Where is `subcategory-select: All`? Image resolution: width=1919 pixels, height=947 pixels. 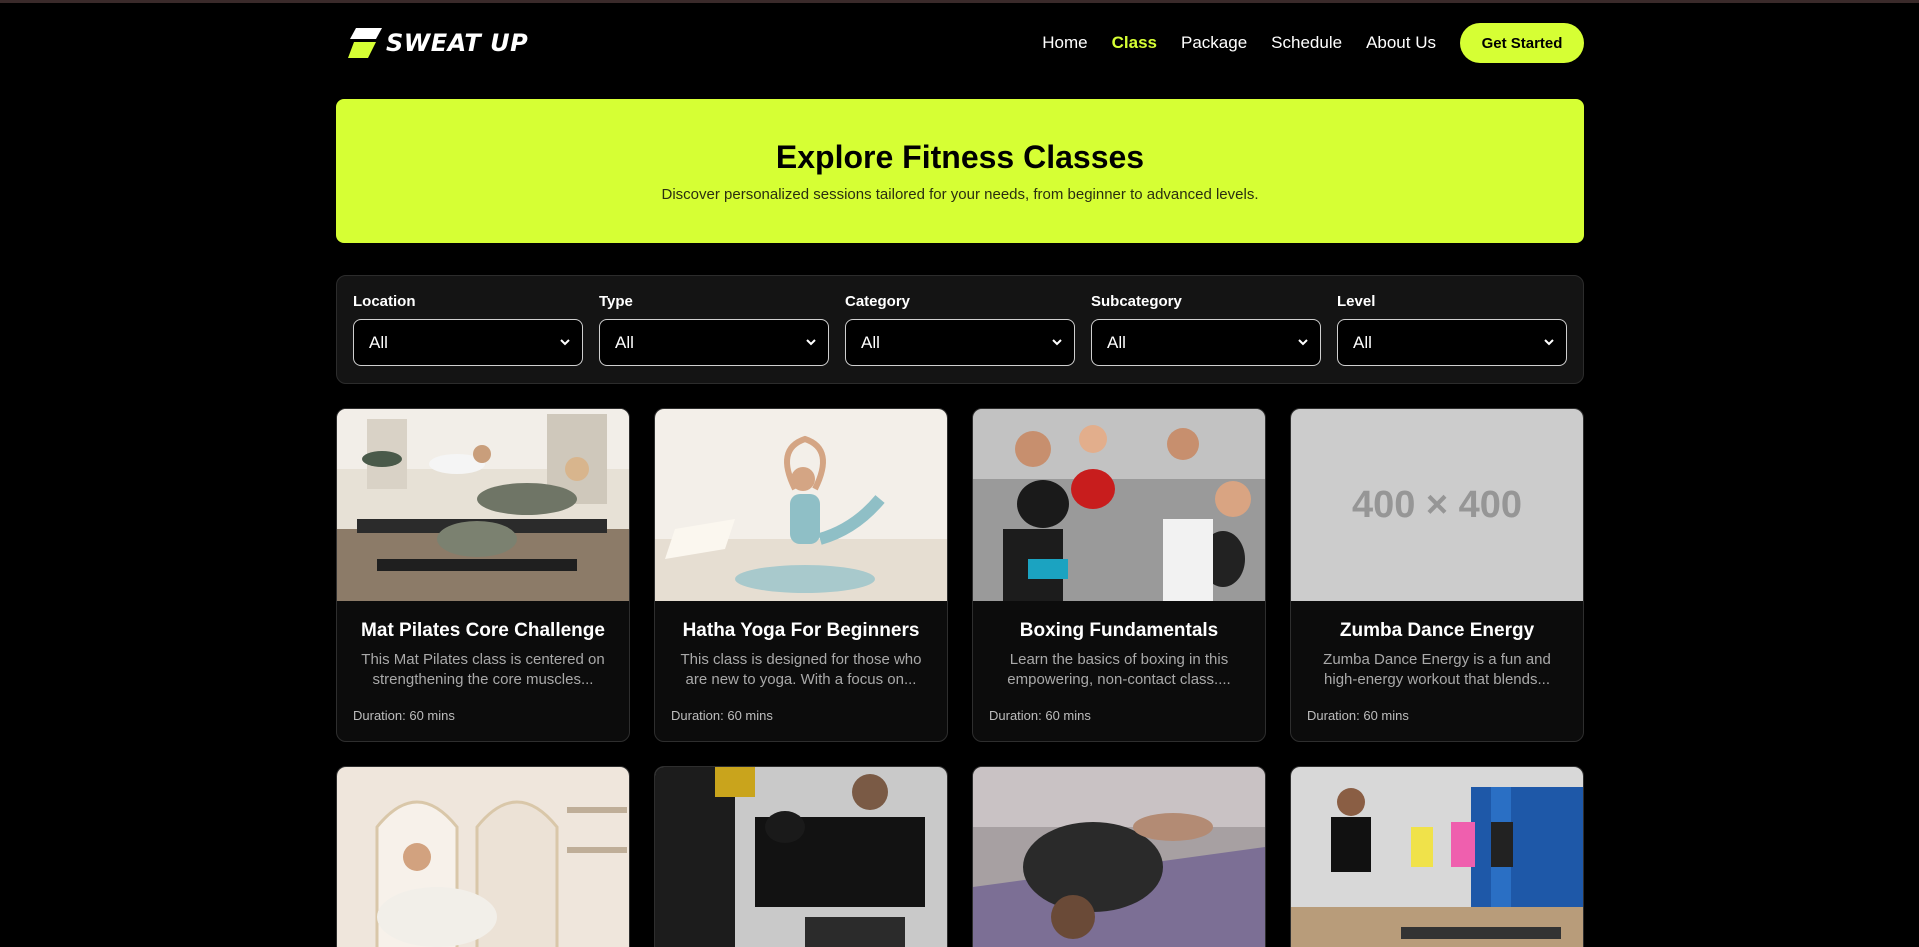 subcategory-select: All is located at coordinates (1206, 342).